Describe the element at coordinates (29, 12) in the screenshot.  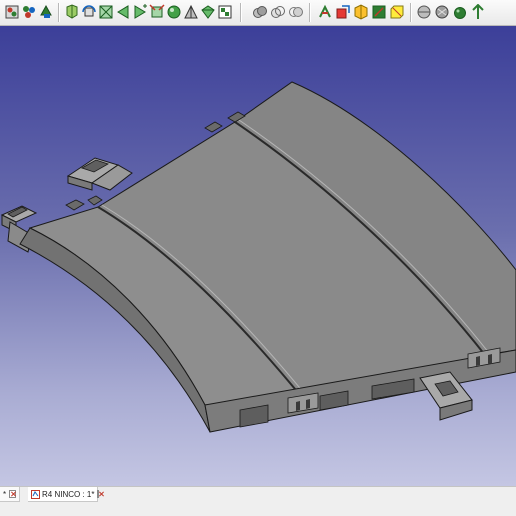
I see `fit-selection-icon` at that location.